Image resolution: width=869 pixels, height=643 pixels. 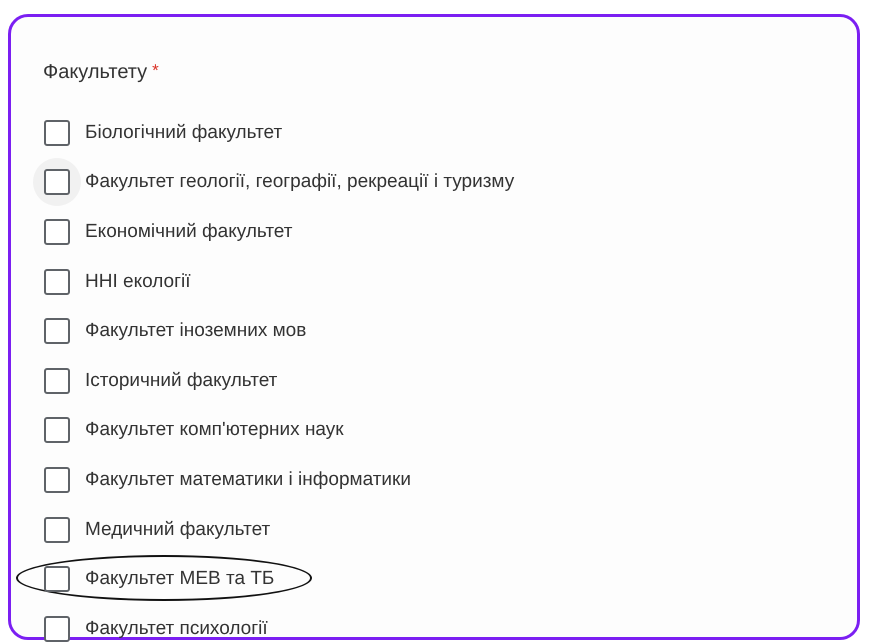 What do you see at coordinates (181, 381) in the screenshot?
I see `option-label: Історичний факультет` at bounding box center [181, 381].